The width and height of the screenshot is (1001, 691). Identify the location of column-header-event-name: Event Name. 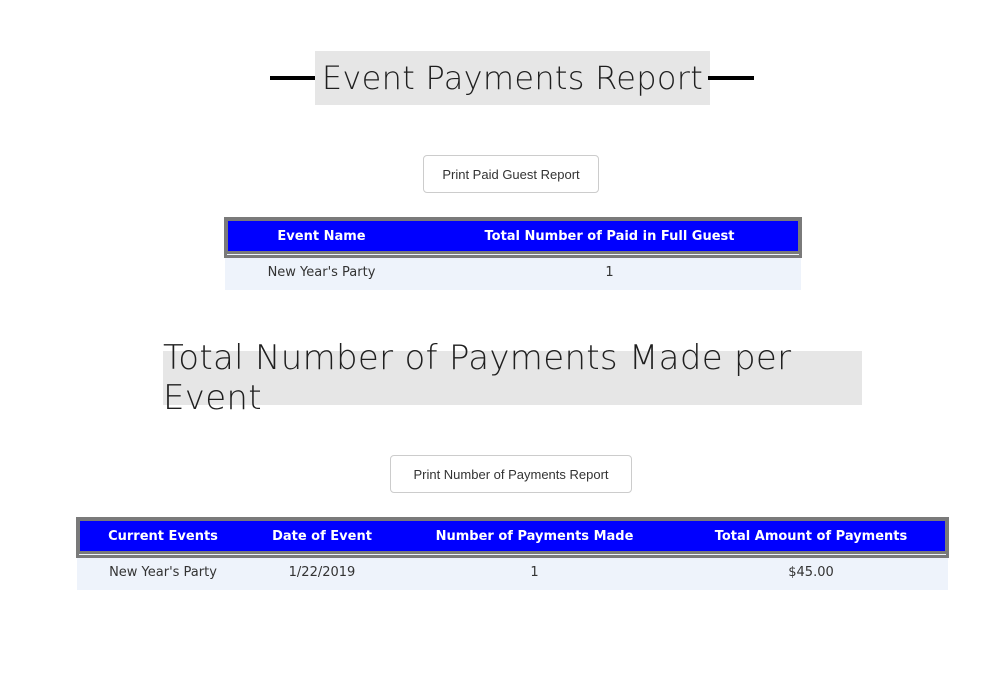
(321, 236).